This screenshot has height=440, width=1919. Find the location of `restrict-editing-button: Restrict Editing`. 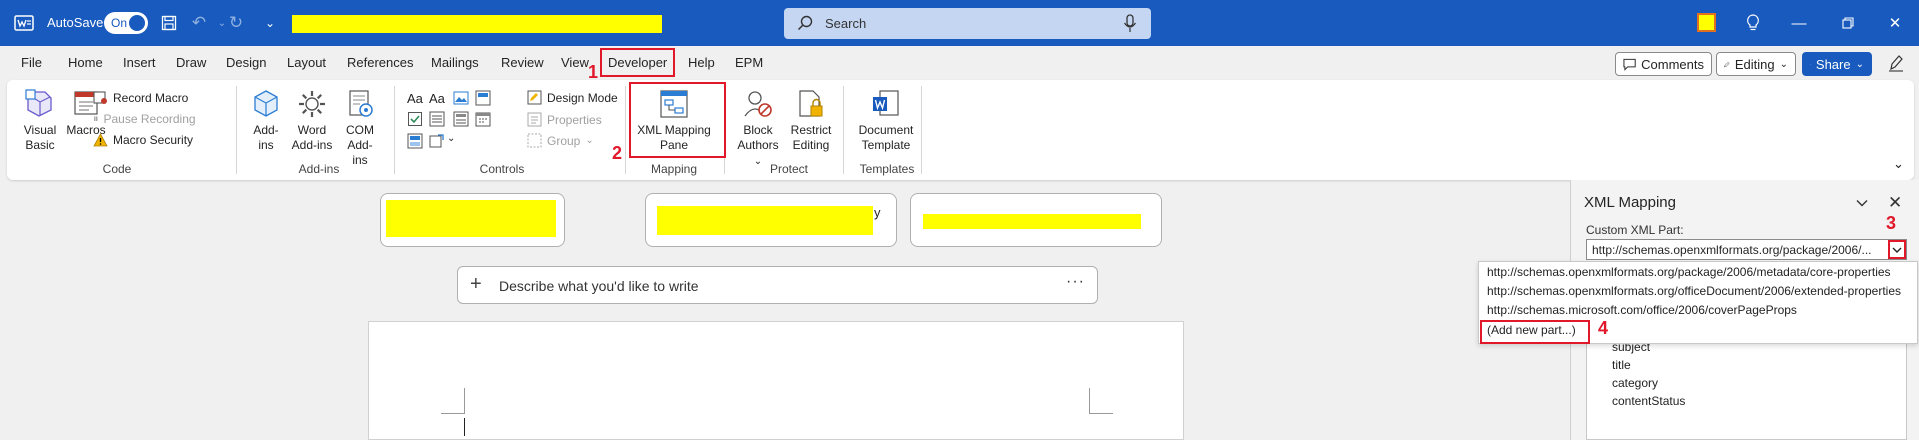

restrict-editing-button: Restrict Editing is located at coordinates (811, 120).